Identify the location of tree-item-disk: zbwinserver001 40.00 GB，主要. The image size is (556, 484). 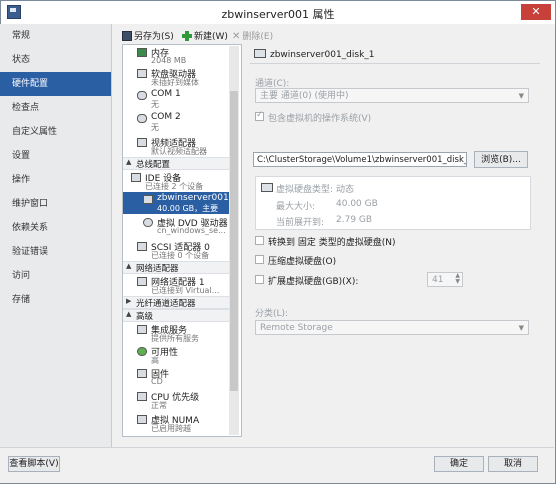
(176, 203).